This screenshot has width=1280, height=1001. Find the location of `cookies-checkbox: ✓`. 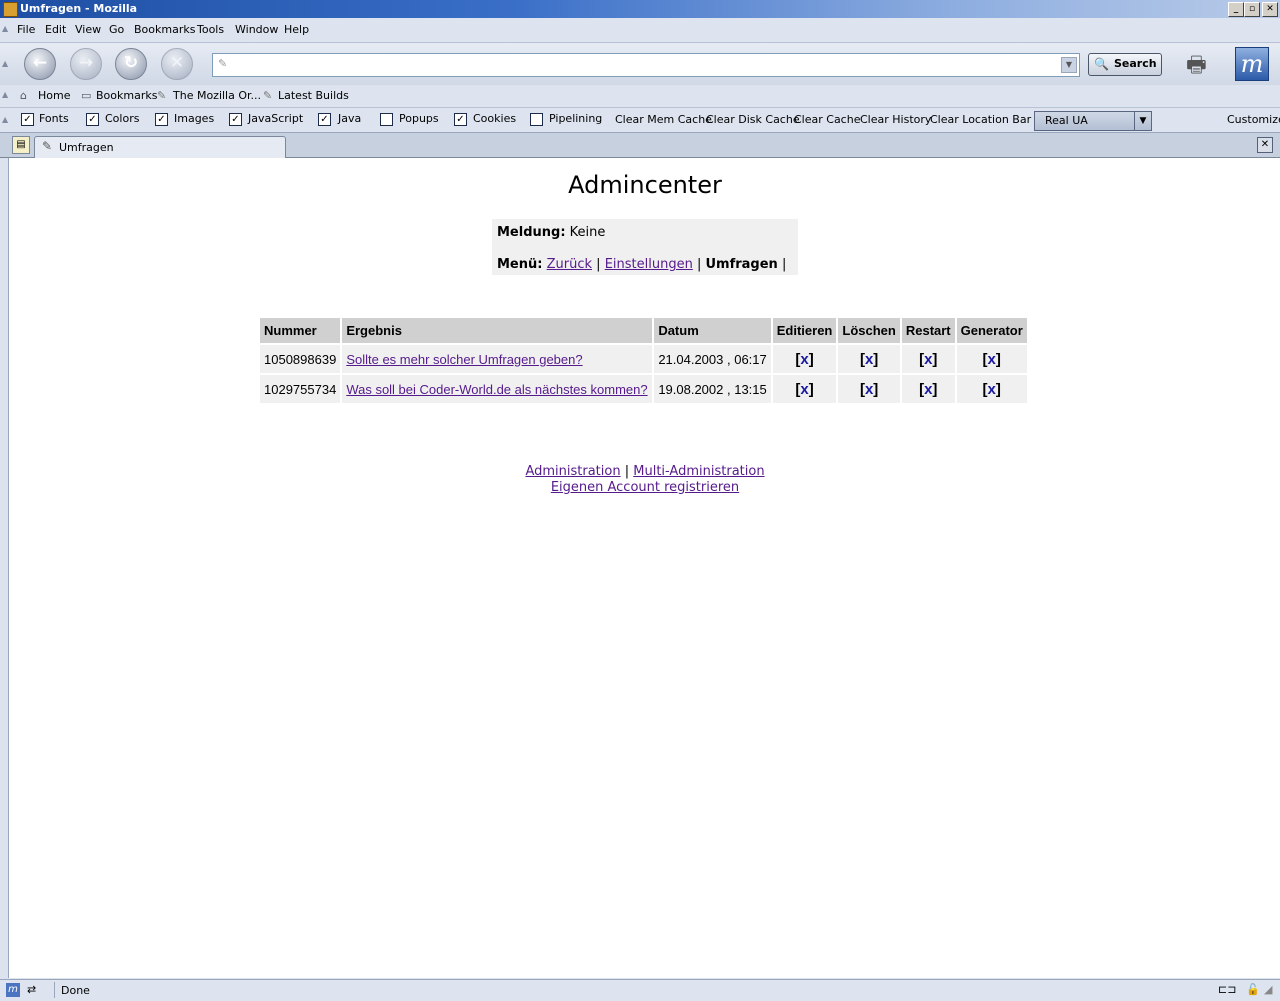

cookies-checkbox: ✓ is located at coordinates (460, 119).